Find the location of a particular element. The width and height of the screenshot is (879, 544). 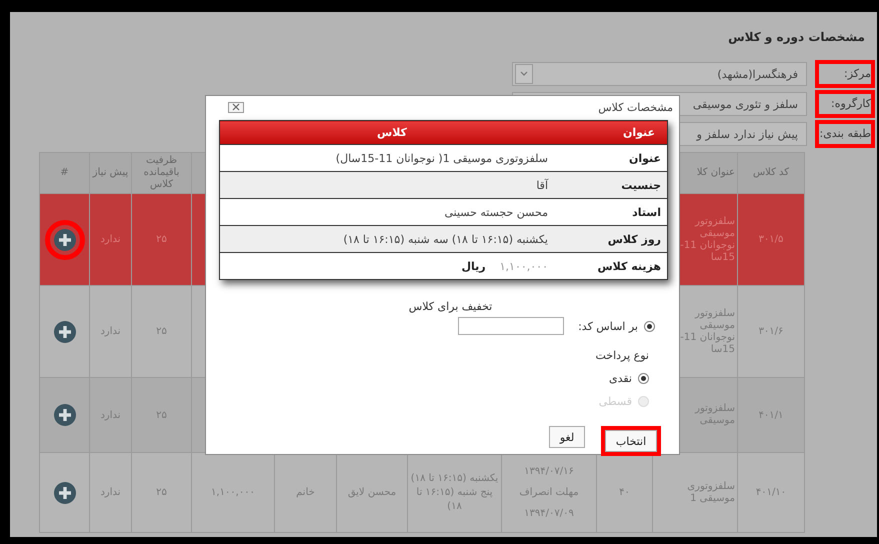

dialog-title: مشخصات کلاس is located at coordinates (635, 107).